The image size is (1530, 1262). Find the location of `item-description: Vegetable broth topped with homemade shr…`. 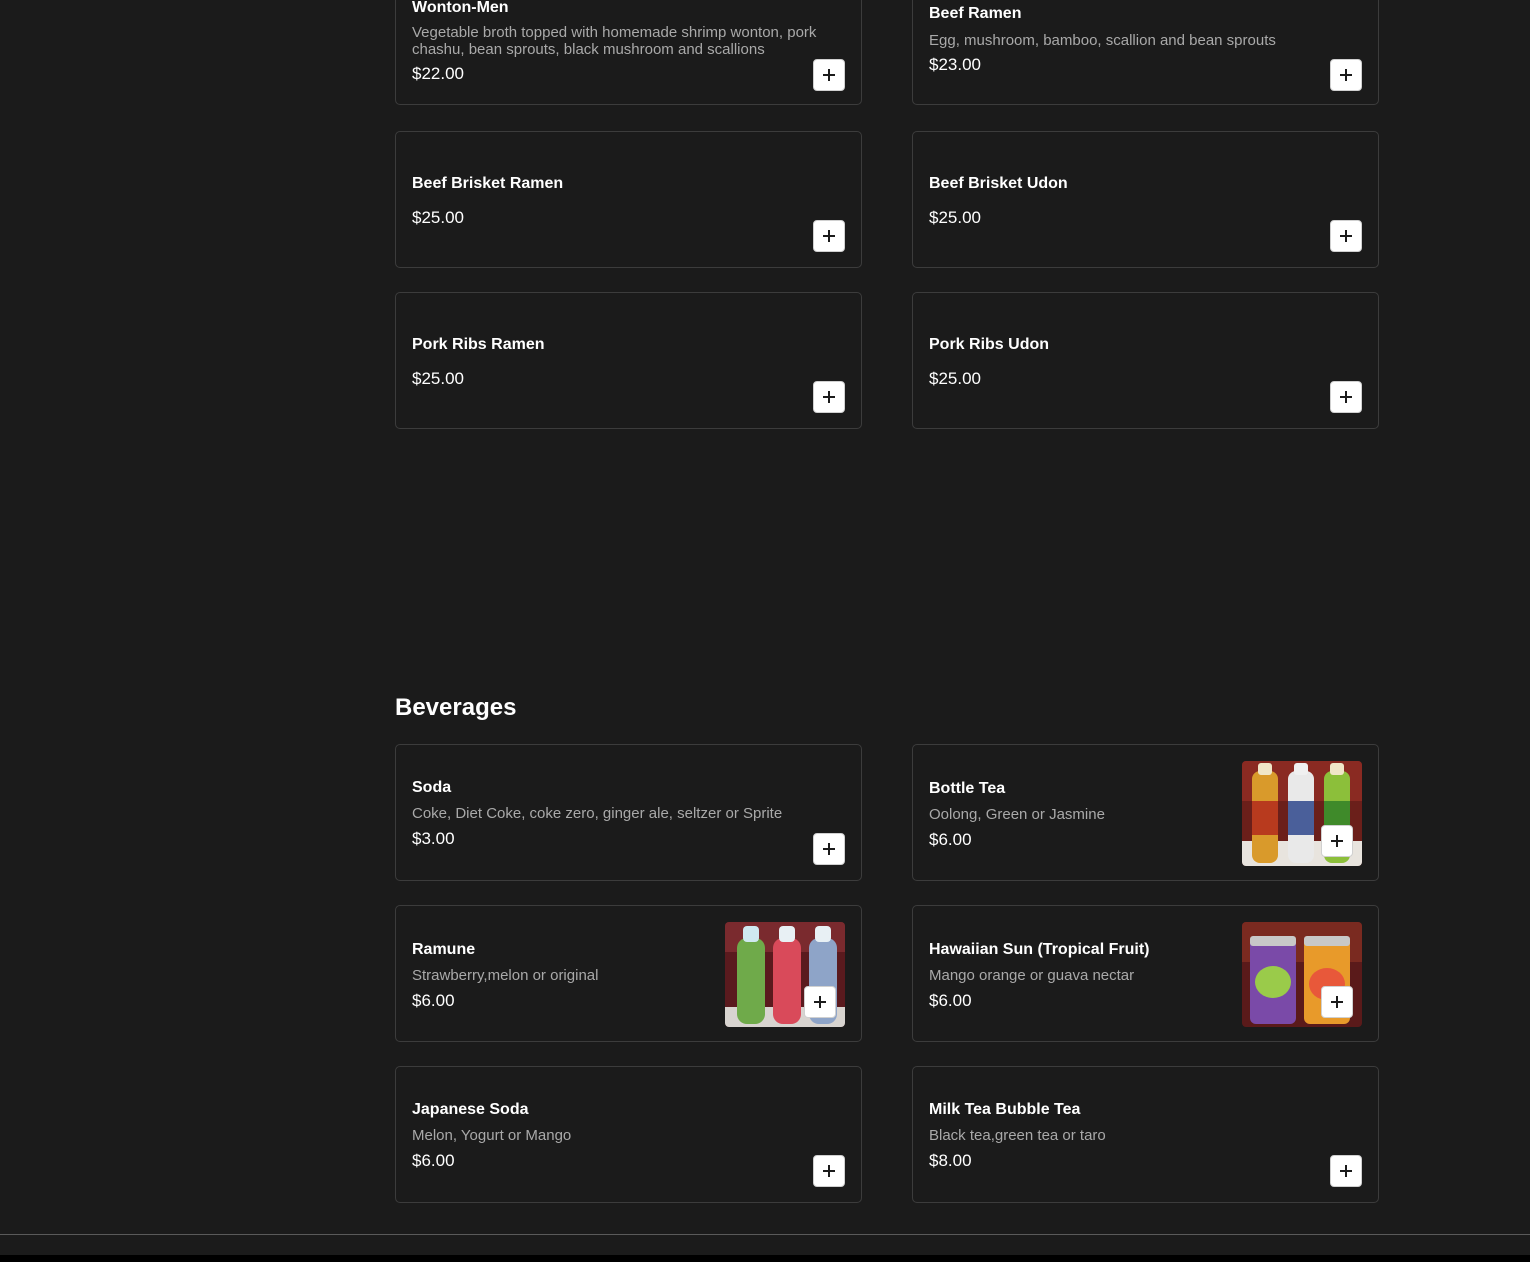

item-description: Vegetable broth topped with homemade shr… is located at coordinates (614, 41).